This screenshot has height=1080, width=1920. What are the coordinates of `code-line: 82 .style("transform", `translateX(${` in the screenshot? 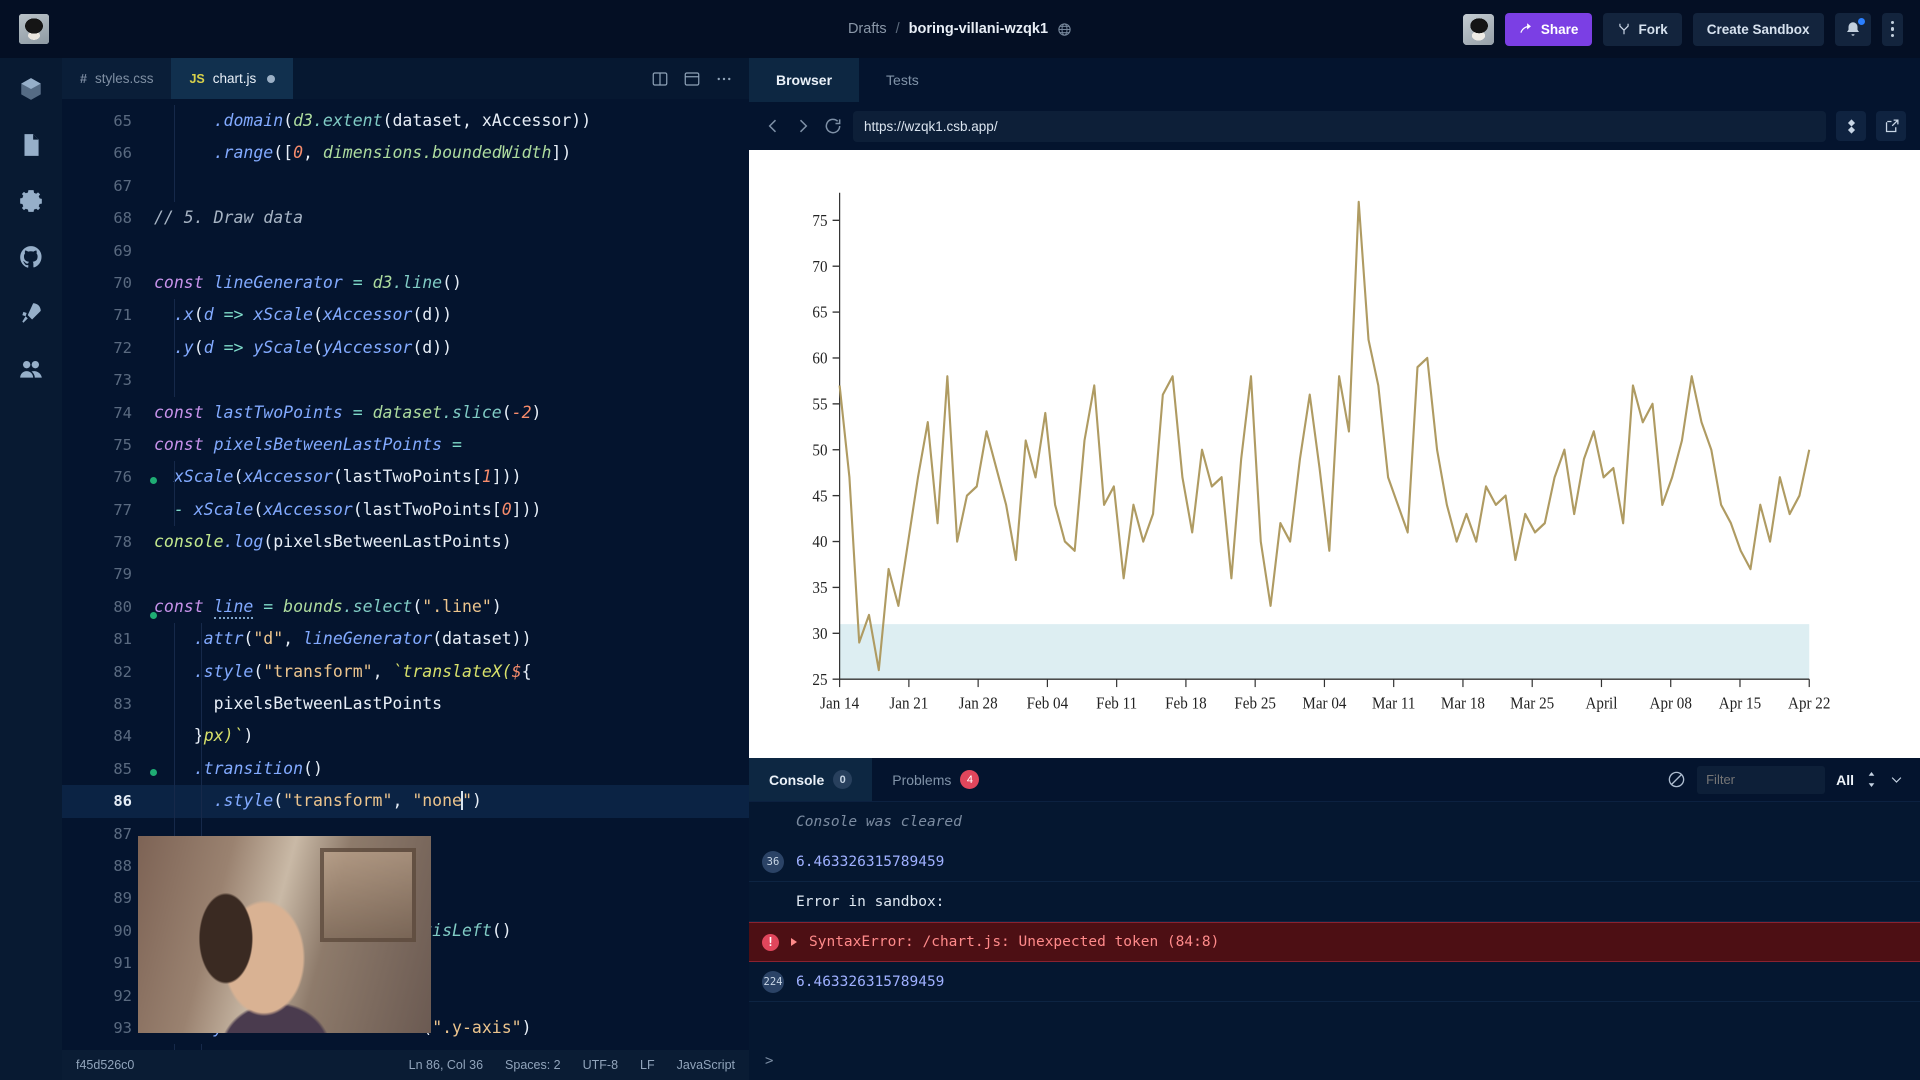 It's located at (405, 672).